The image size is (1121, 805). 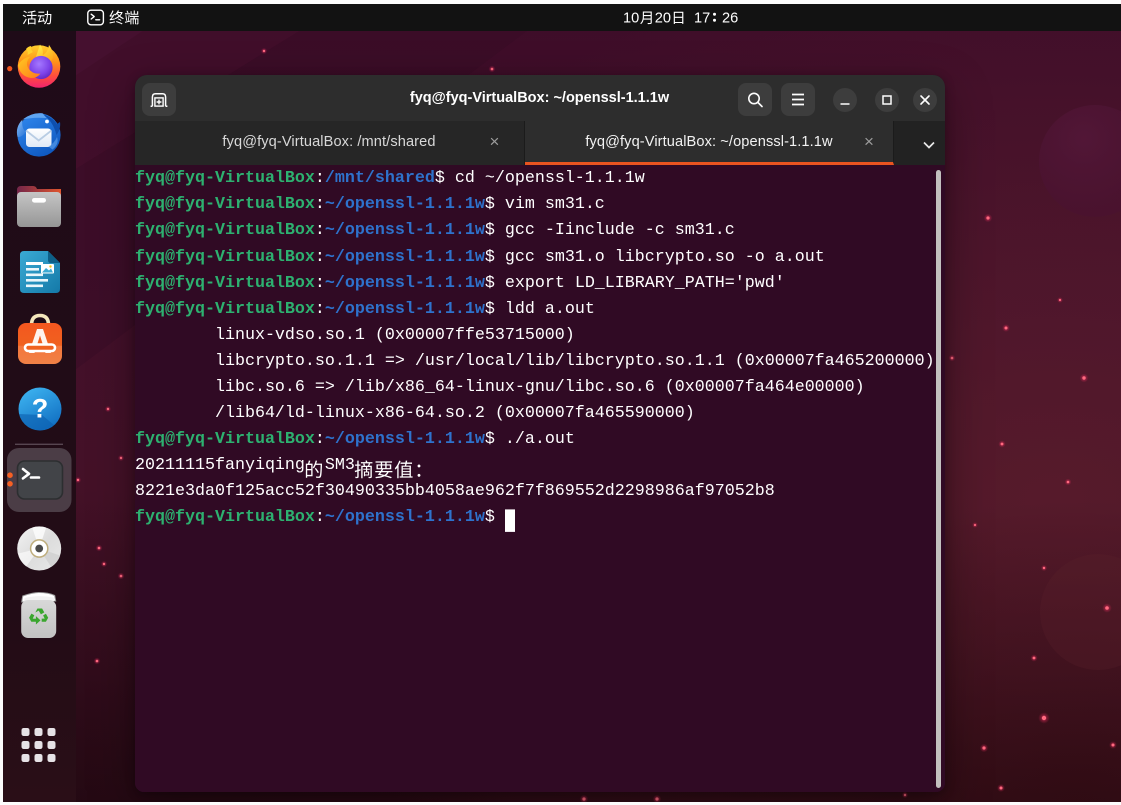 What do you see at coordinates (730, 19) in the screenshot?
I see `svg-text: 26` at bounding box center [730, 19].